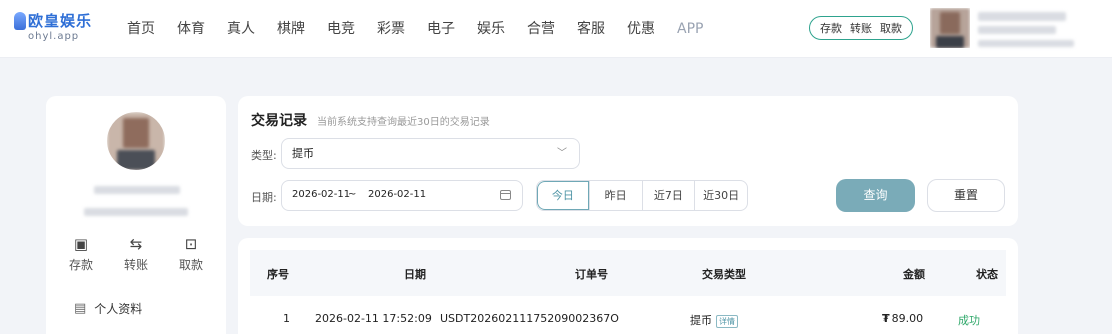  What do you see at coordinates (628, 273) in the screenshot?
I see `table-header` at bounding box center [628, 273].